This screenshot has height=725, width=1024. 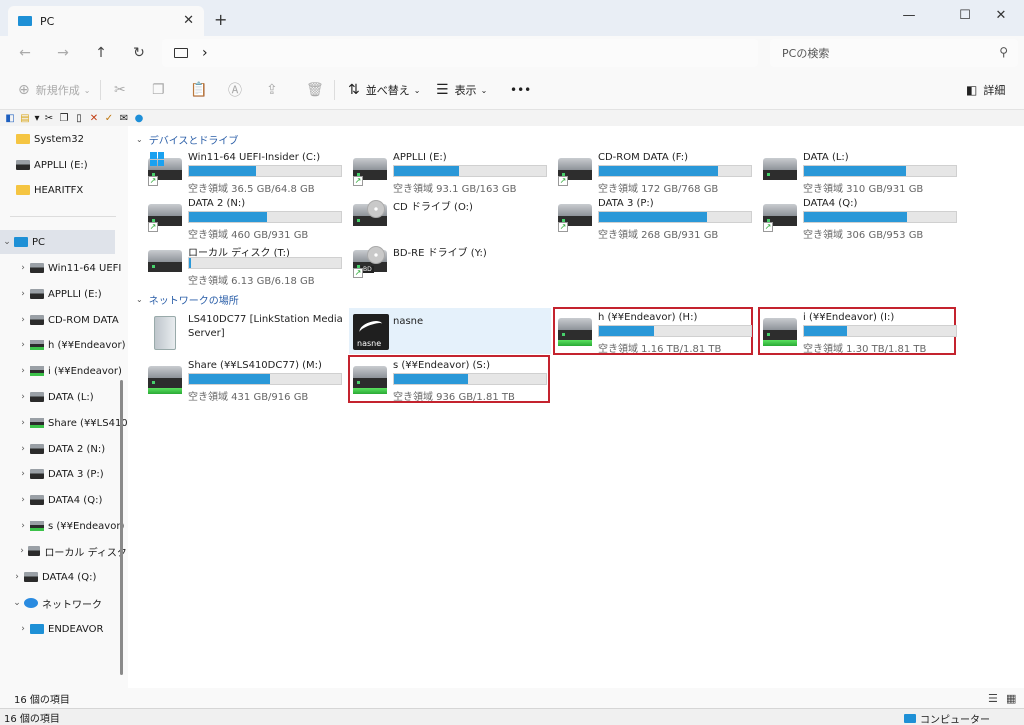 I want to click on globe-icon: ●, so click(x=139, y=118).